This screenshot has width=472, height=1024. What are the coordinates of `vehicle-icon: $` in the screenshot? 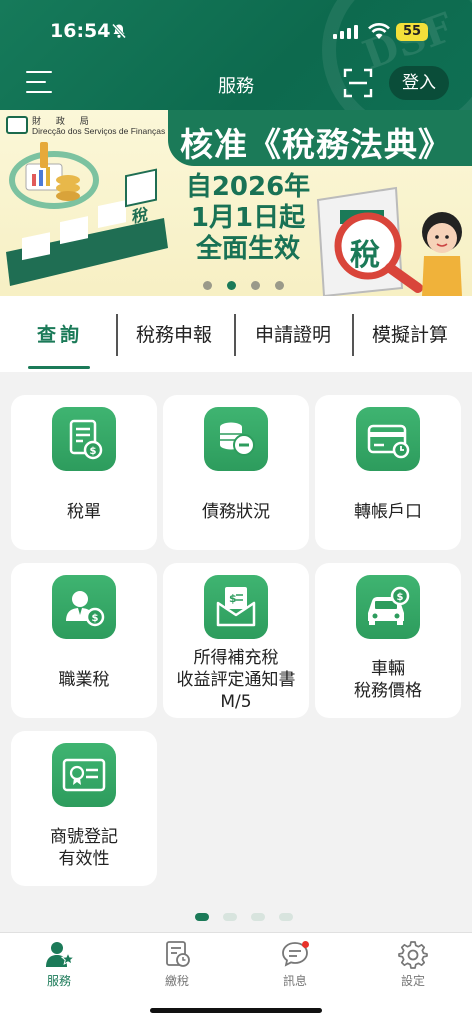 It's located at (388, 607).